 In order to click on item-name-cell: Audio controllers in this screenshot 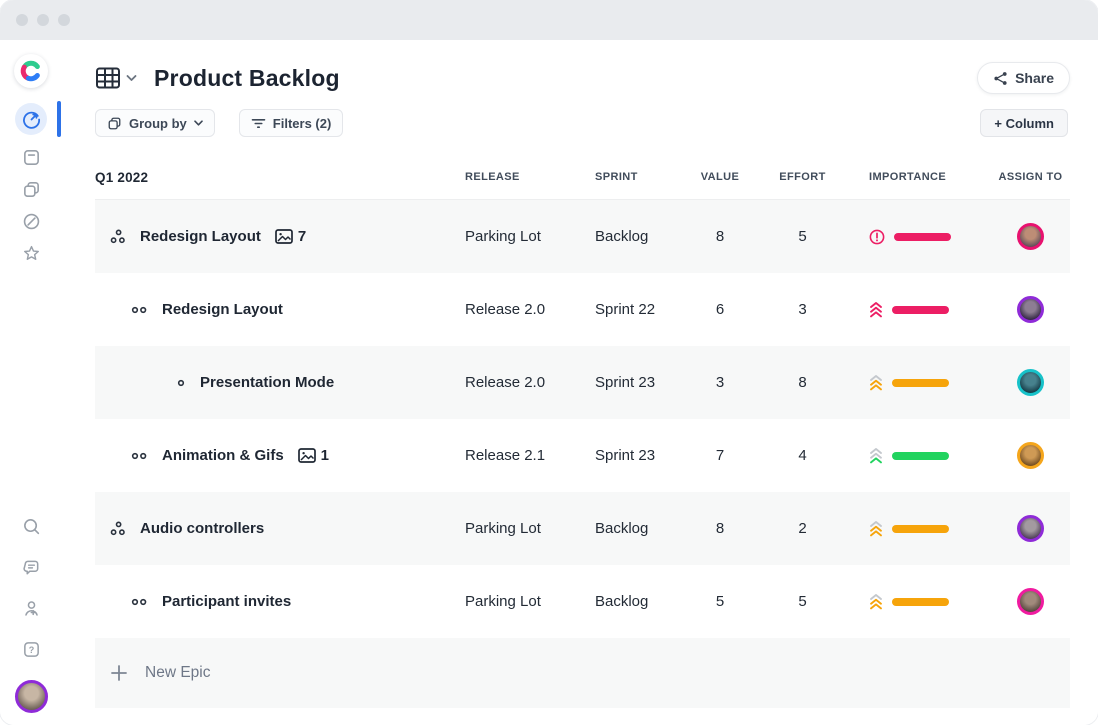, I will do `click(275, 528)`.